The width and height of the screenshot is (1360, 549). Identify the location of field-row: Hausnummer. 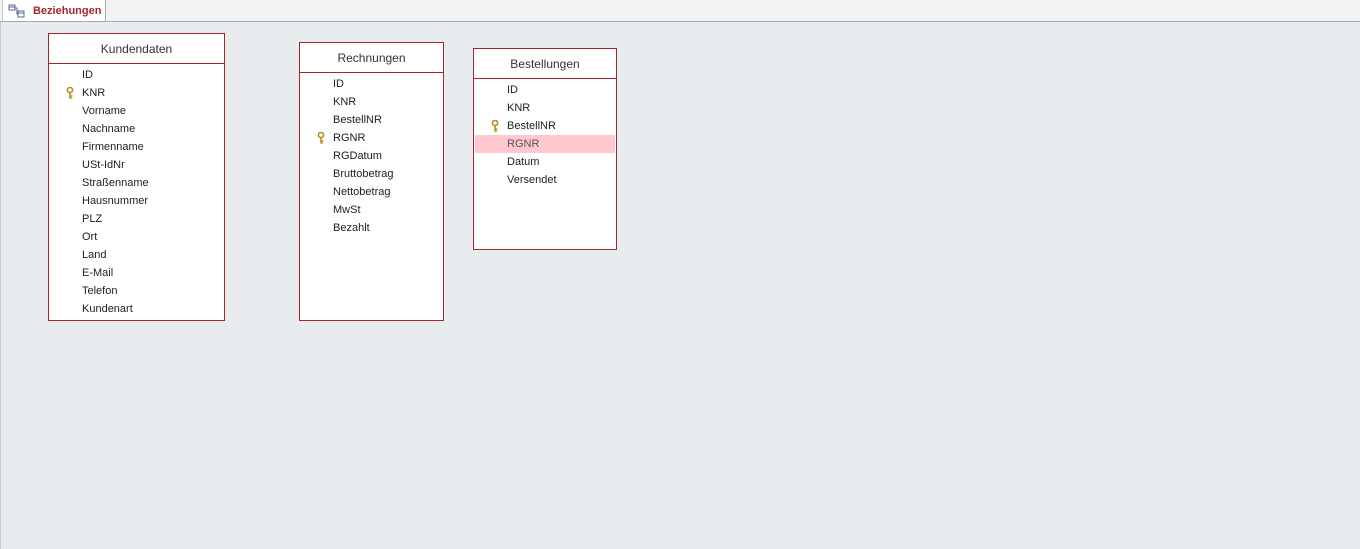
(136, 201).